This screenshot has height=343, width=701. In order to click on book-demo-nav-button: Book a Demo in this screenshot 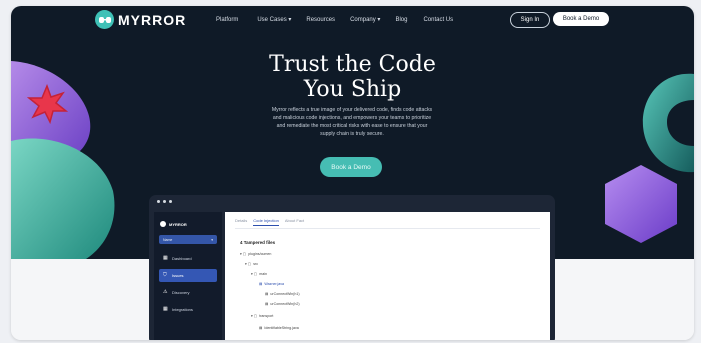, I will do `click(581, 19)`.